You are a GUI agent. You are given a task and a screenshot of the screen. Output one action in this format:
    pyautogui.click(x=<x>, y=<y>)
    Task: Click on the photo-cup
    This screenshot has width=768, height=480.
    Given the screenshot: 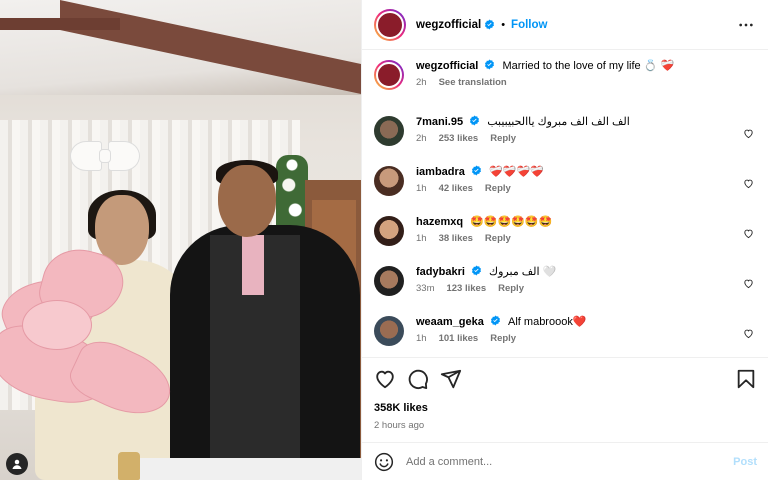 What is the action you would take?
    pyautogui.click(x=129, y=466)
    